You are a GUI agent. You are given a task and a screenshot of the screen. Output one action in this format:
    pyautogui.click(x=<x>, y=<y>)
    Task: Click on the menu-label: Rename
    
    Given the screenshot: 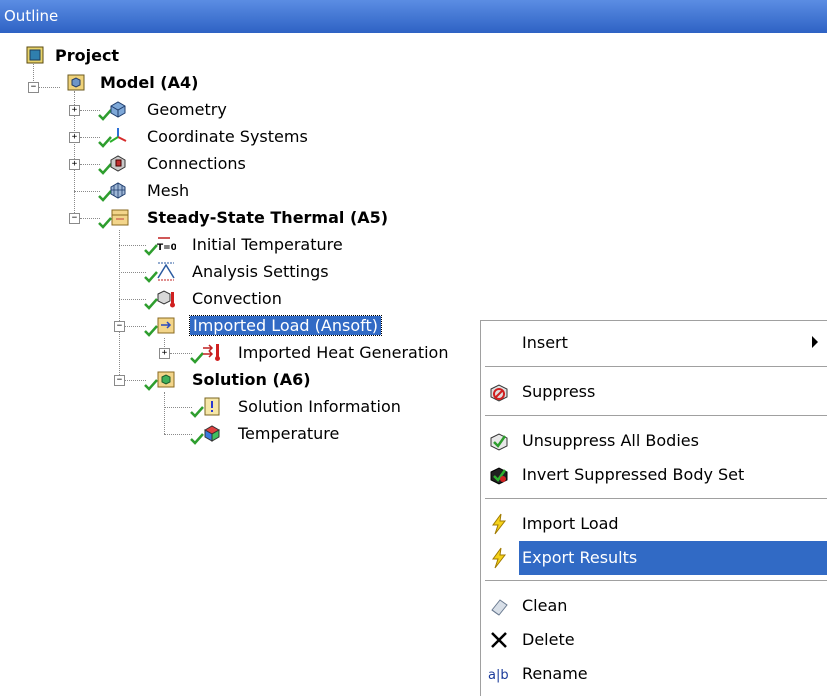 What is the action you would take?
    pyautogui.click(x=555, y=673)
    